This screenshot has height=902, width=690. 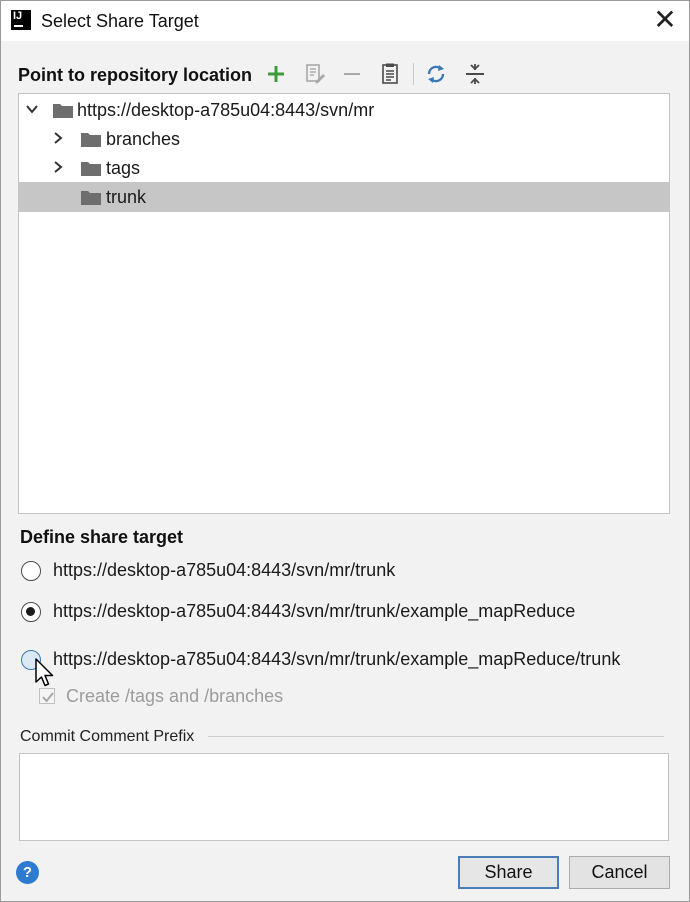 I want to click on repository-location-label: Point to repository location, so click(x=135, y=75).